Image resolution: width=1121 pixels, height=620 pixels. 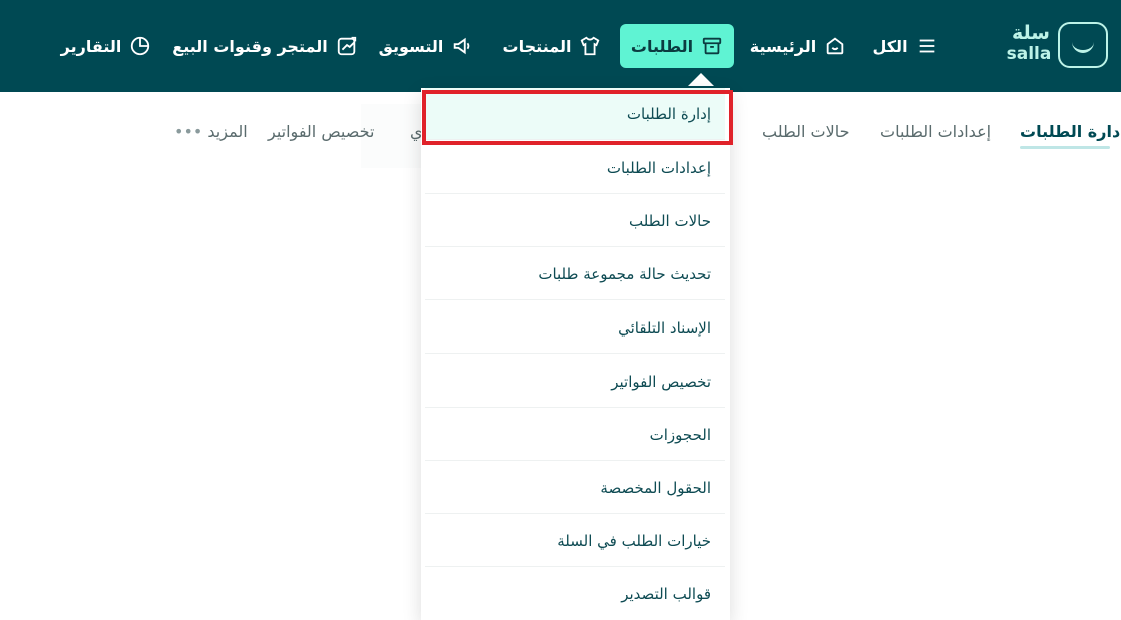 I want to click on menu-item-export-templates: قوالب التصدير, so click(x=575, y=594).